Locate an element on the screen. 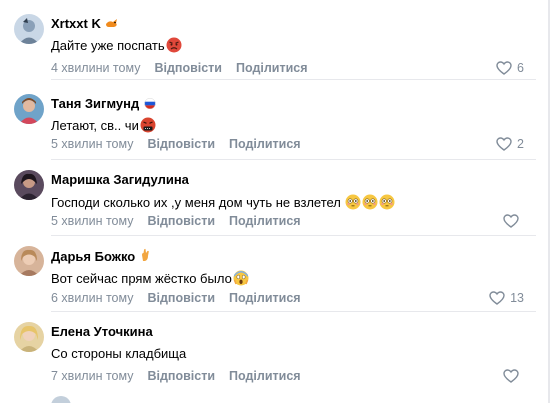 Image resolution: width=550 pixels, height=403 pixels. like-button: 6 is located at coordinates (510, 68).